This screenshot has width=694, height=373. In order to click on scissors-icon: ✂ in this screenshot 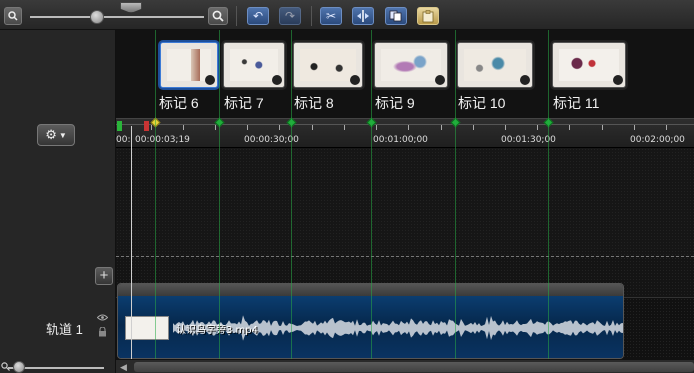, I will do `click(331, 16)`.